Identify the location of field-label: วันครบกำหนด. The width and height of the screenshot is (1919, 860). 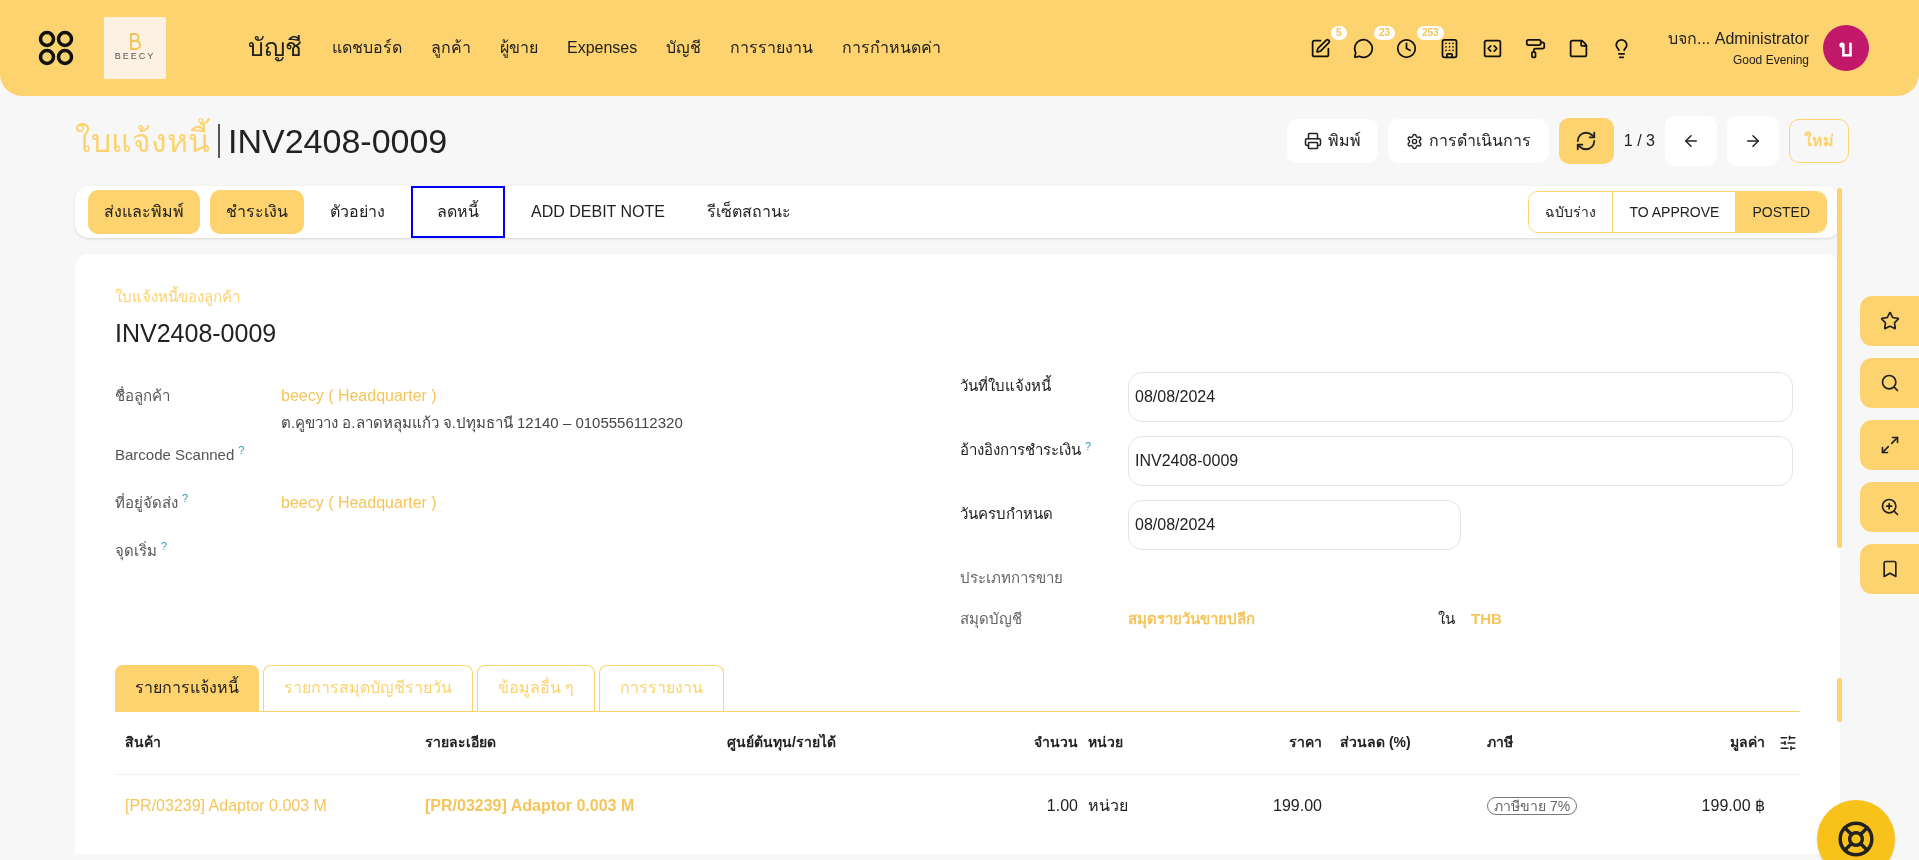
(1006, 513).